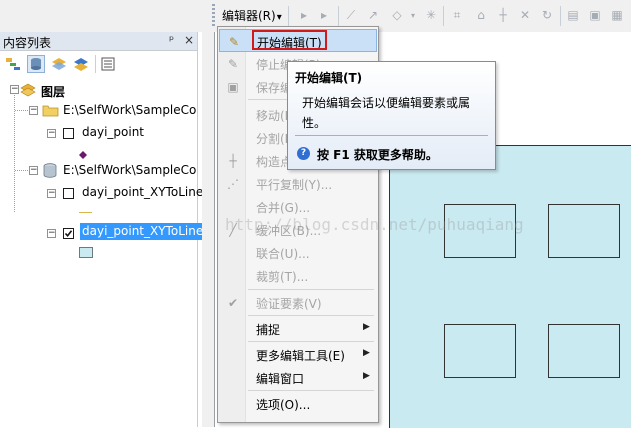 This screenshot has width=631, height=428. Describe the element at coordinates (85, 212) in the screenshot. I see `line-symbol-icon` at that location.